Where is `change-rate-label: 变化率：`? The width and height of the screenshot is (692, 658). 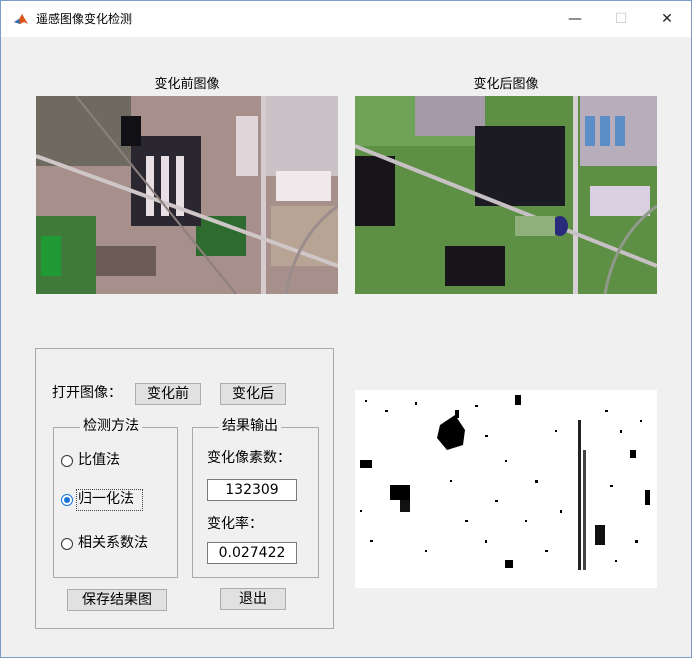 change-rate-label: 变化率： is located at coordinates (235, 524).